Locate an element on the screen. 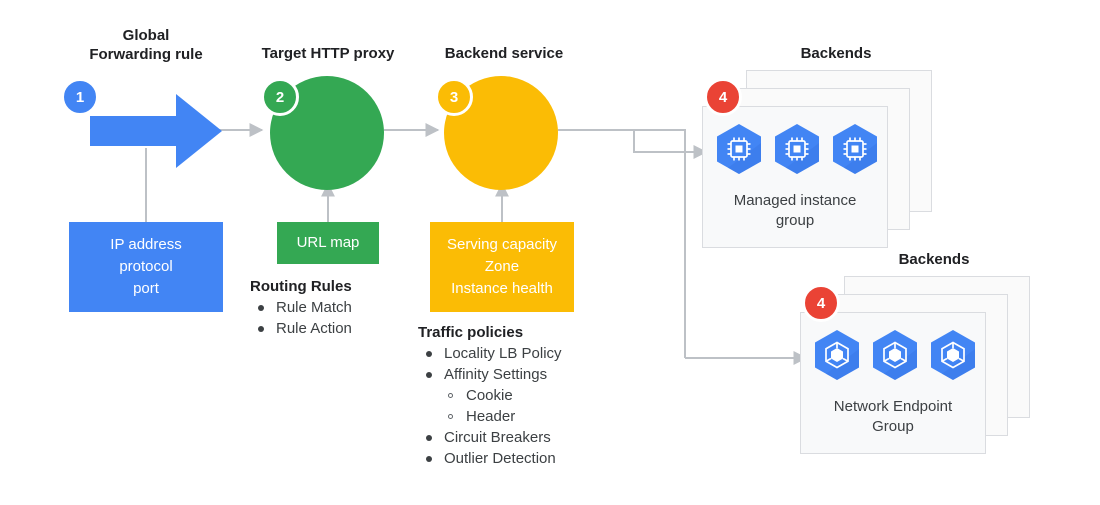  backend-service-heading: Backend service is located at coordinates (504, 53).